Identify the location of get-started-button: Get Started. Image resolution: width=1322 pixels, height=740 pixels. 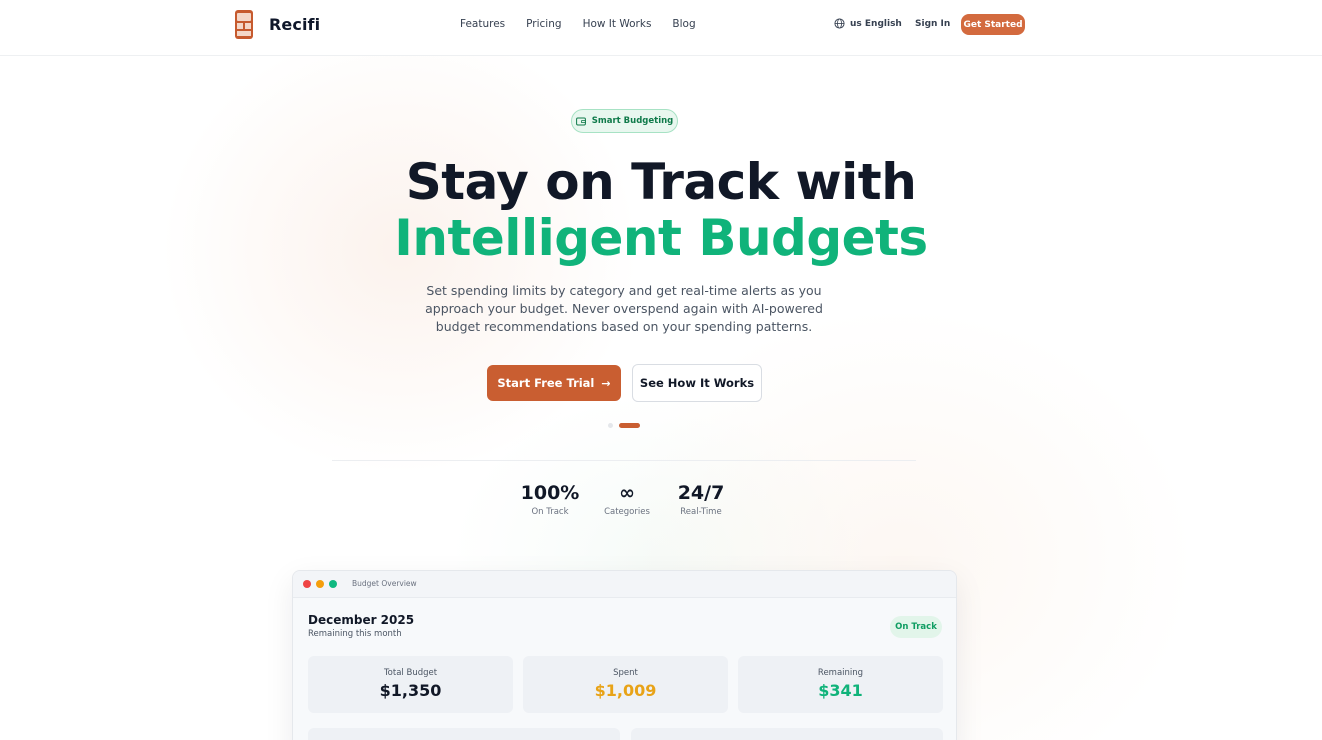
(993, 24).